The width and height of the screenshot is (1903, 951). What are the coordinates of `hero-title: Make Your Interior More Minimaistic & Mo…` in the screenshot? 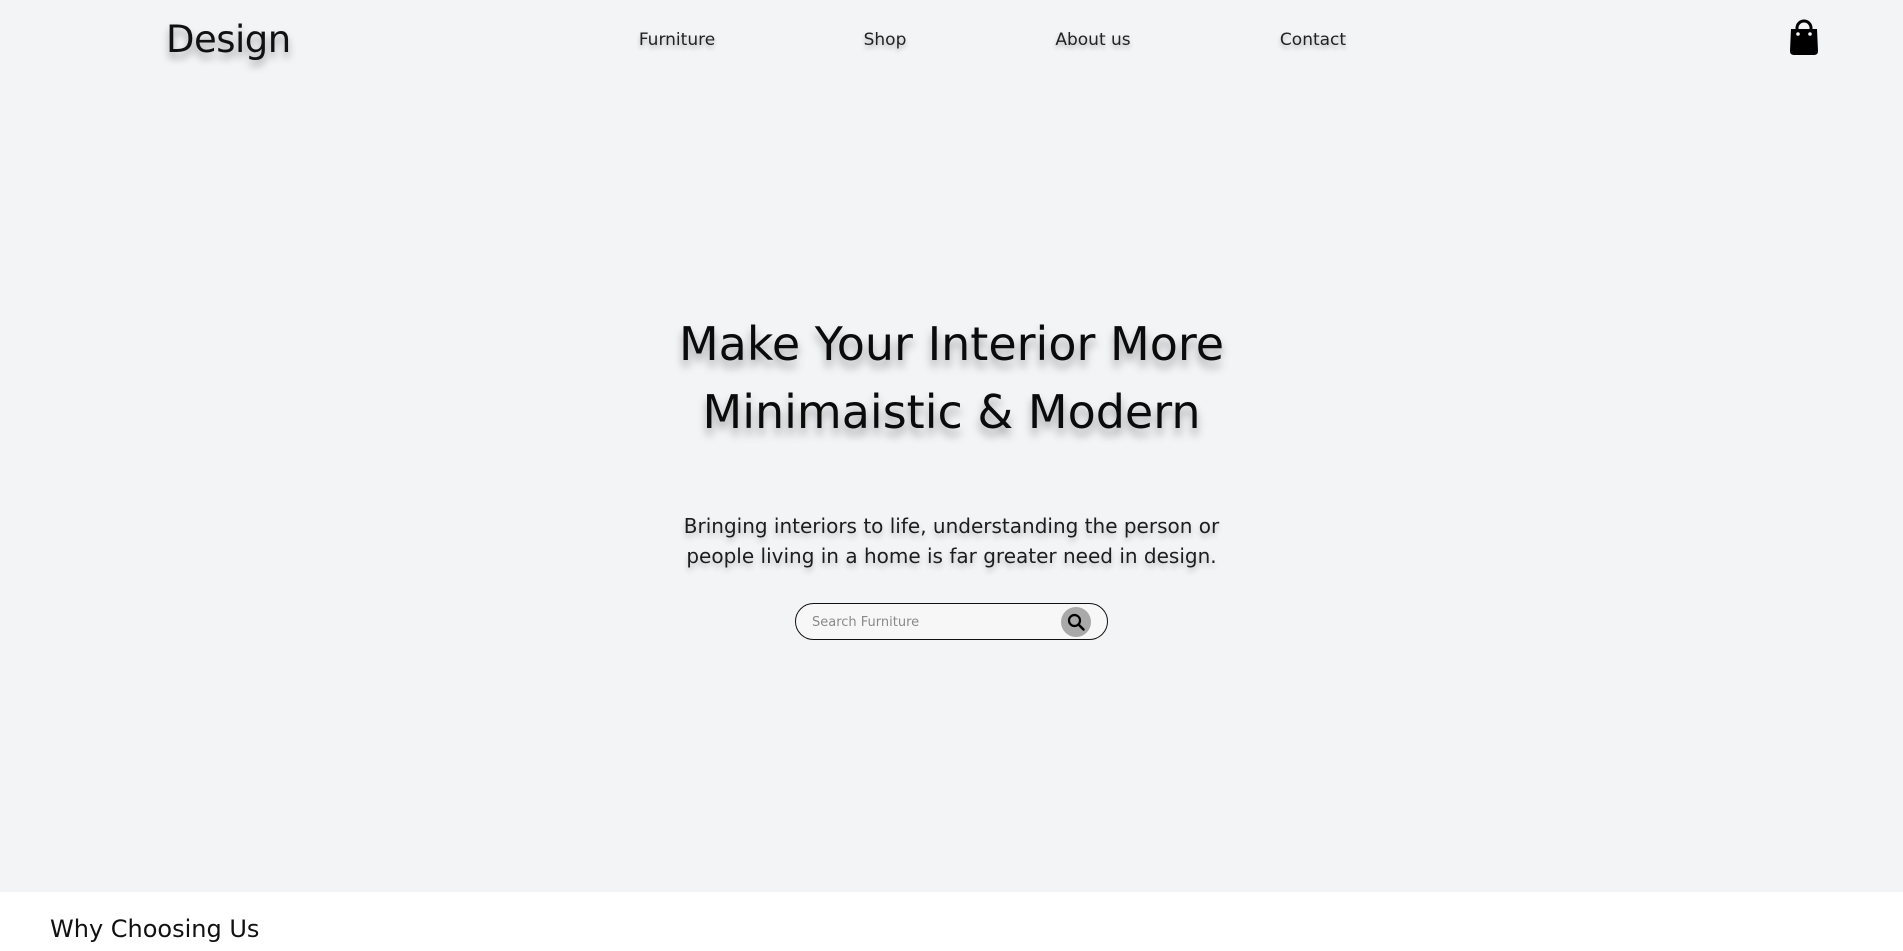 It's located at (951, 378).